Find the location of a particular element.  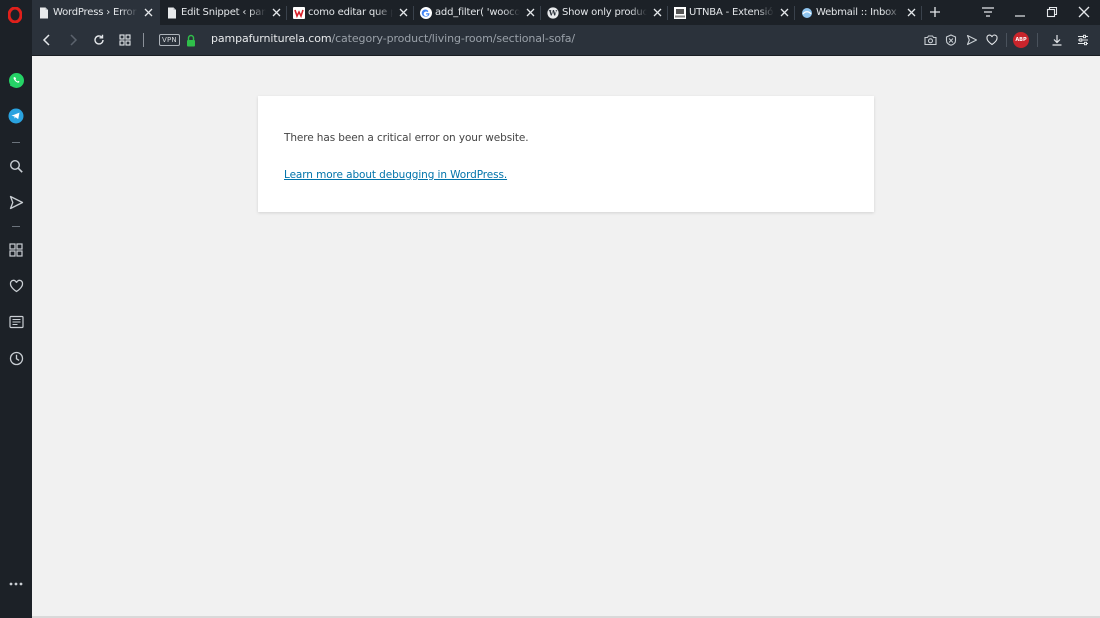

debugging-link: Learn more about debugging in WordPress. is located at coordinates (395, 175).